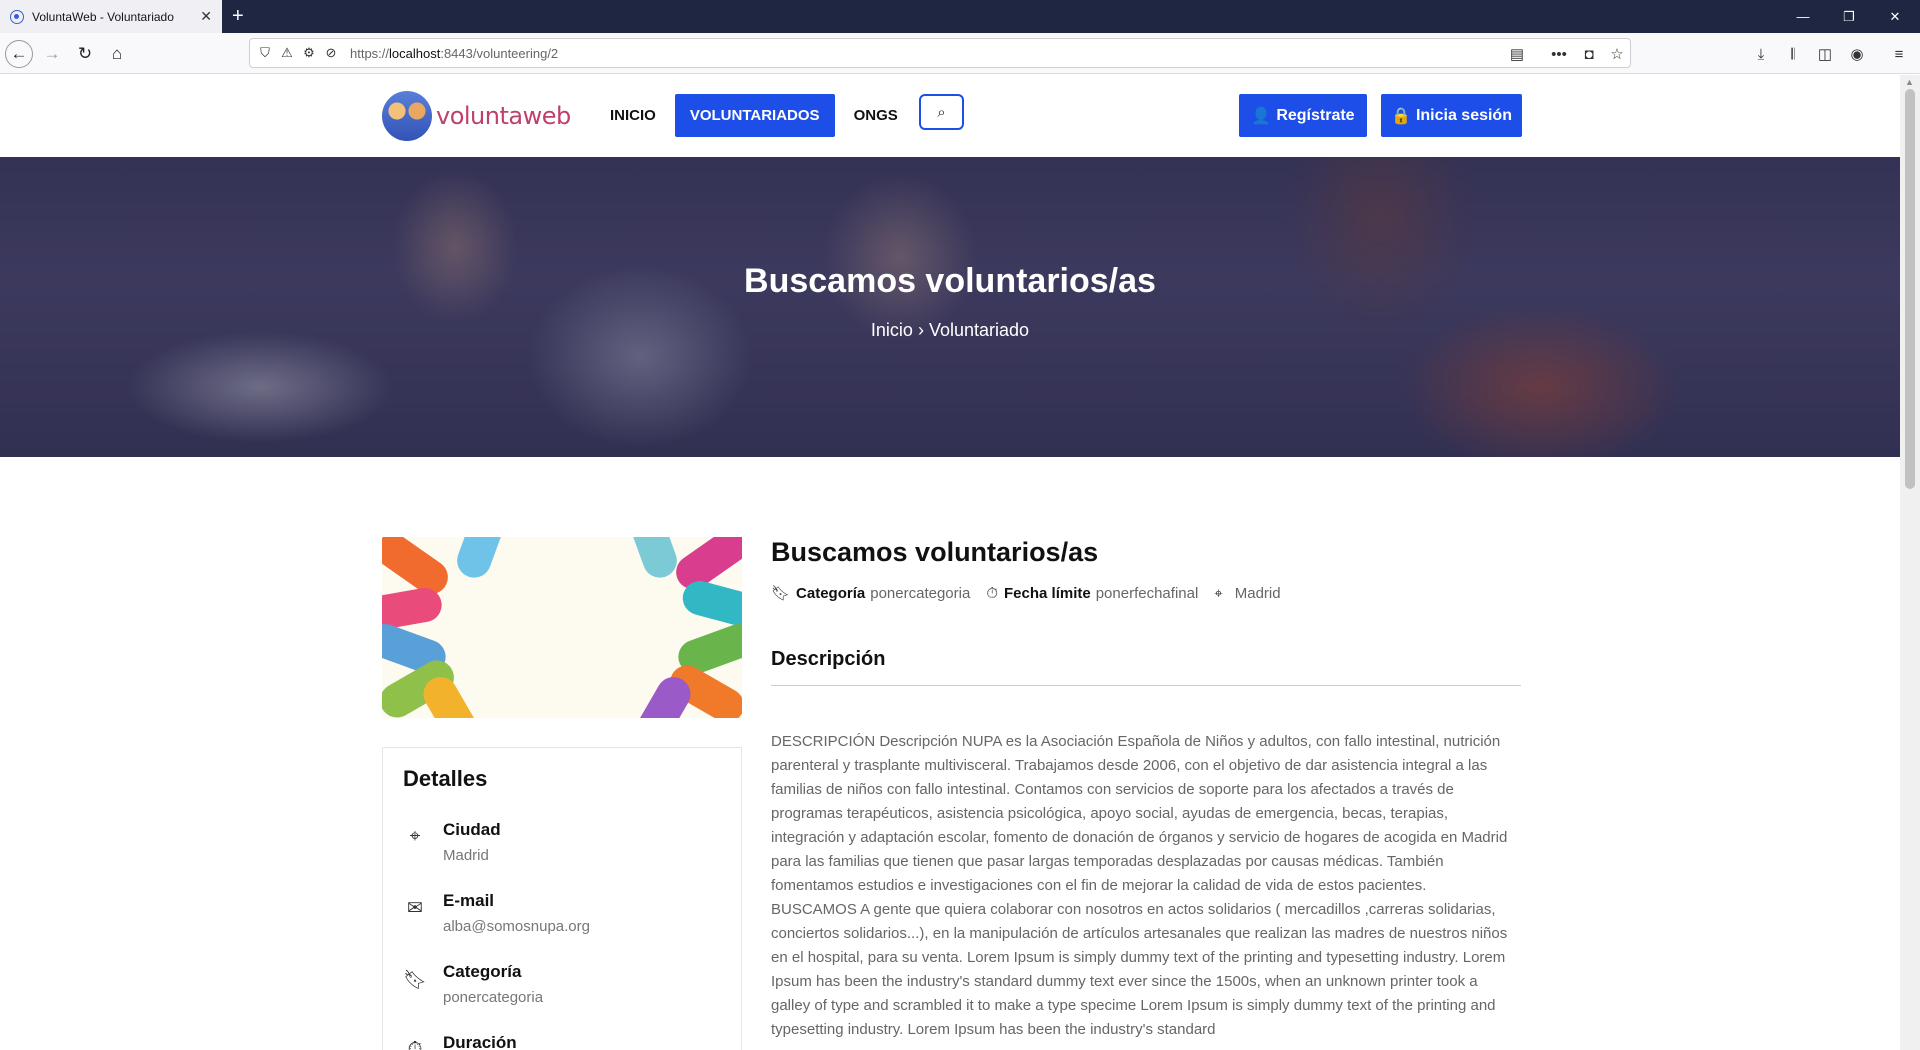 This screenshot has height=1050, width=1920. I want to click on arrow-right-icon: →, so click(52, 53).